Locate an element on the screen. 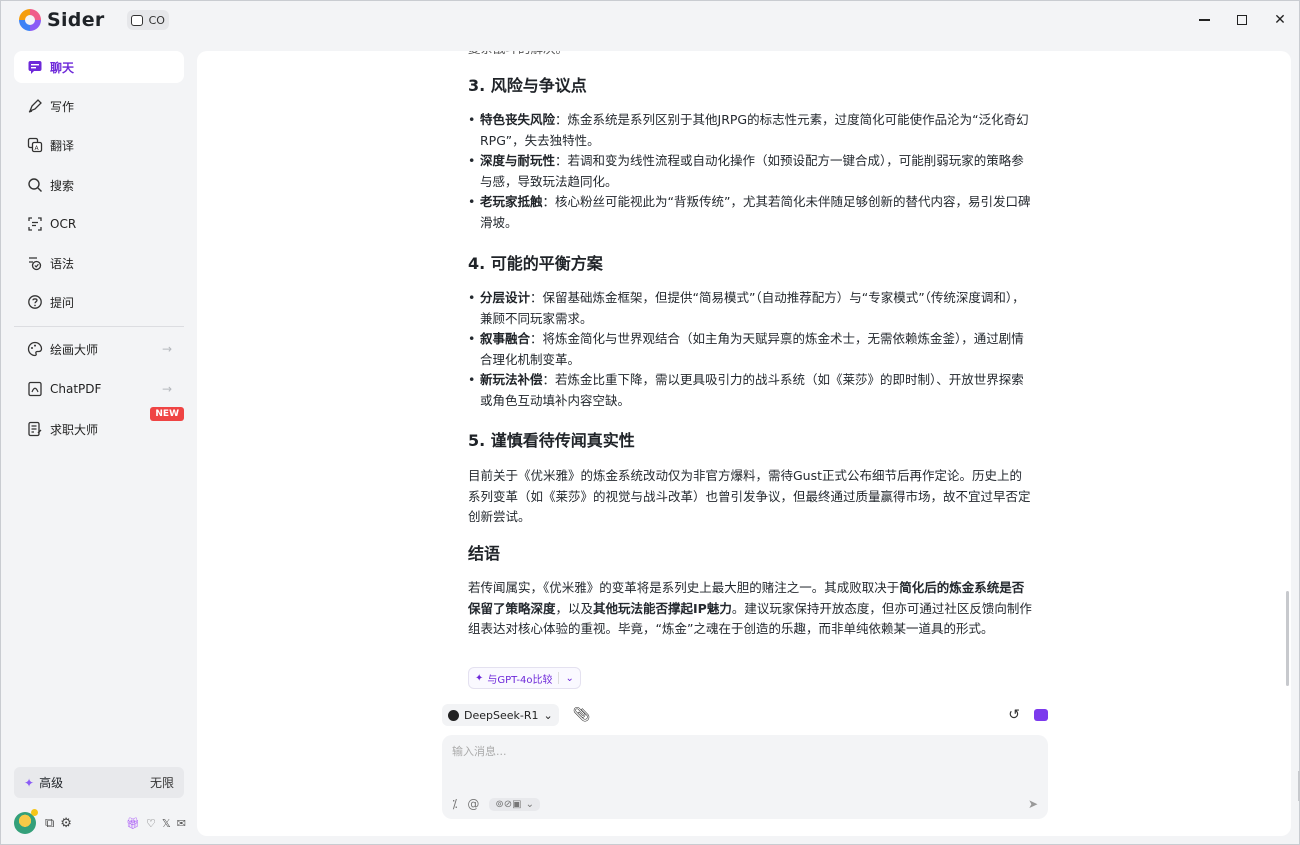  scrollbar is located at coordinates (1287, 638).